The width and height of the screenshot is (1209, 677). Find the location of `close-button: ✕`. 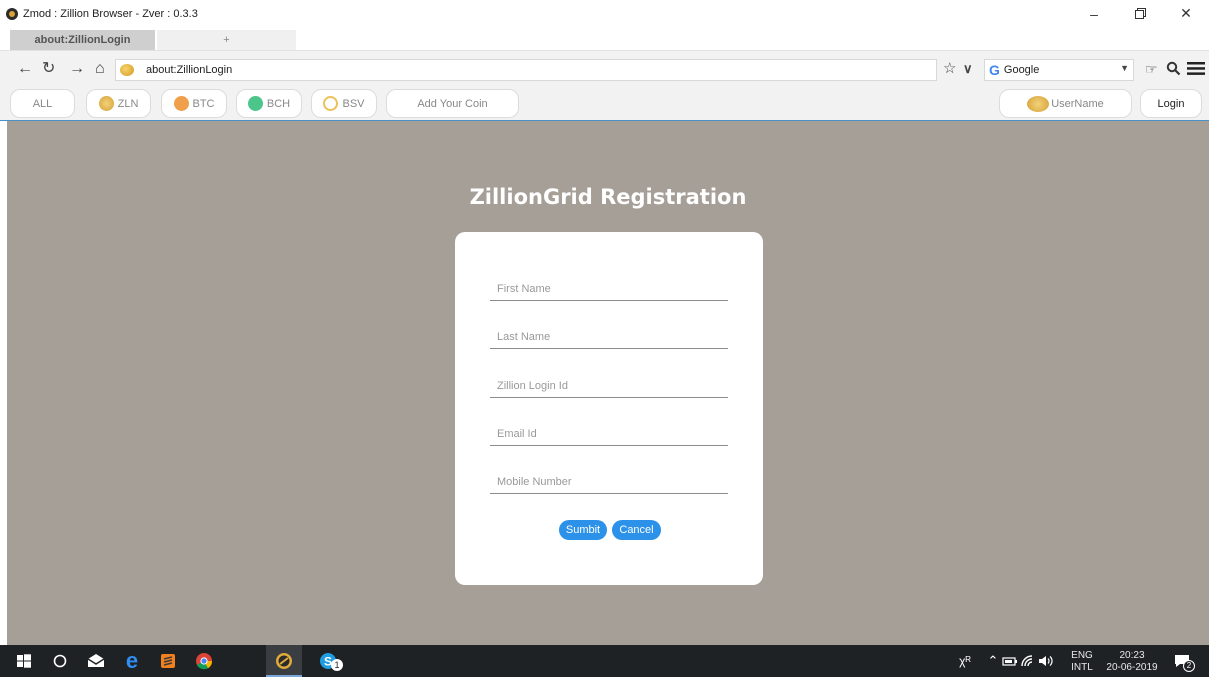

close-button: ✕ is located at coordinates (1186, 13).